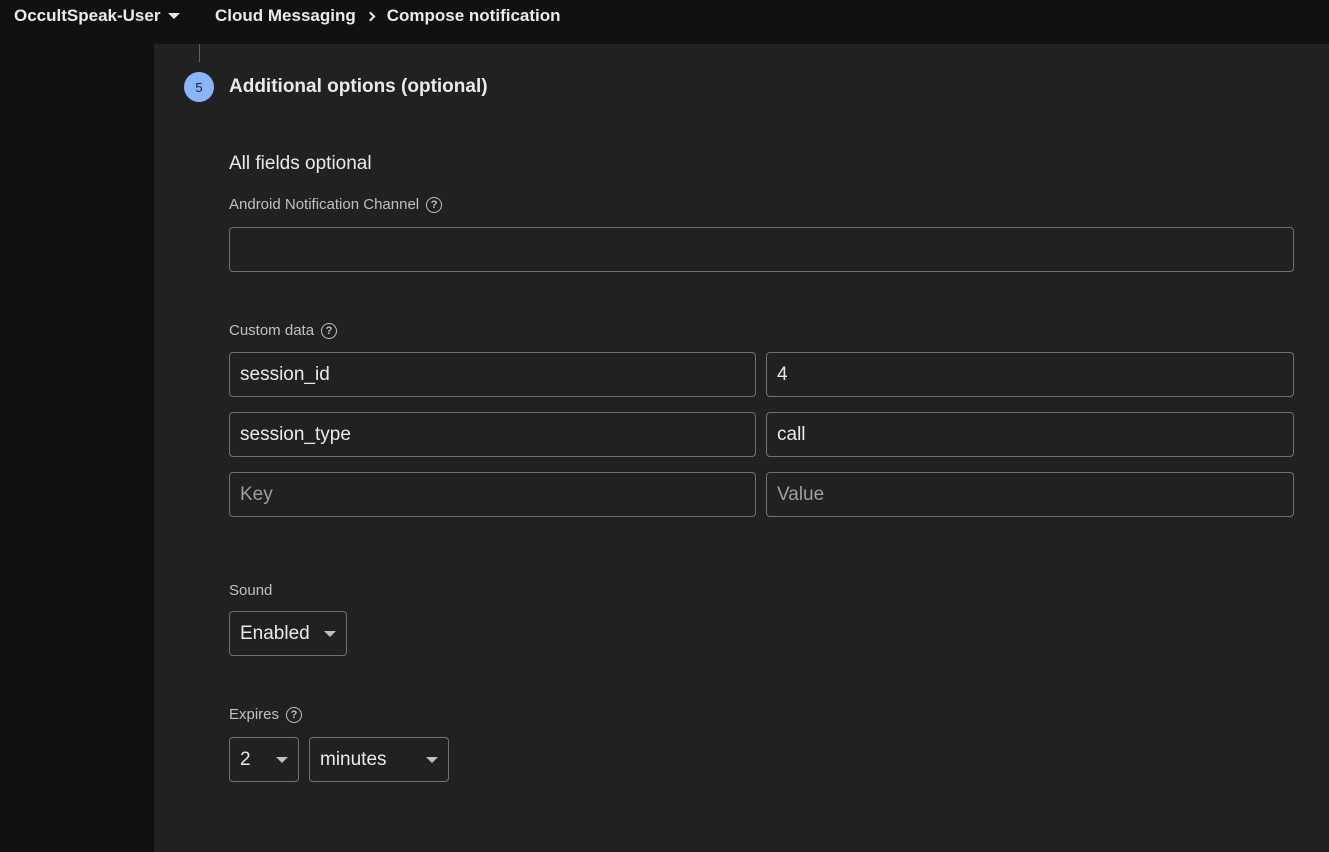 The height and width of the screenshot is (852, 1329). I want to click on chevron-right-icon, so click(370, 16).